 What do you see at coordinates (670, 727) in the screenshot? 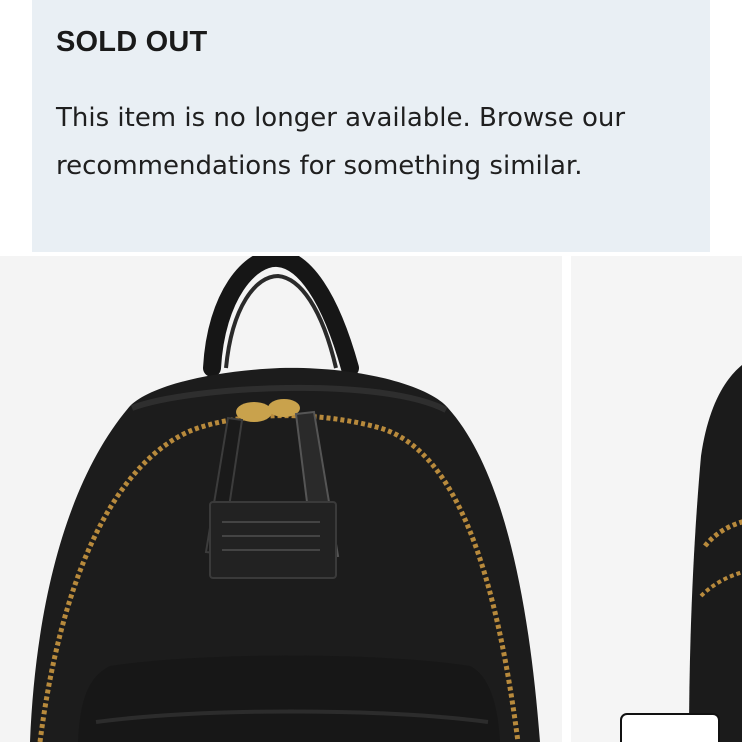
I see `carousel-next-button` at bounding box center [670, 727].